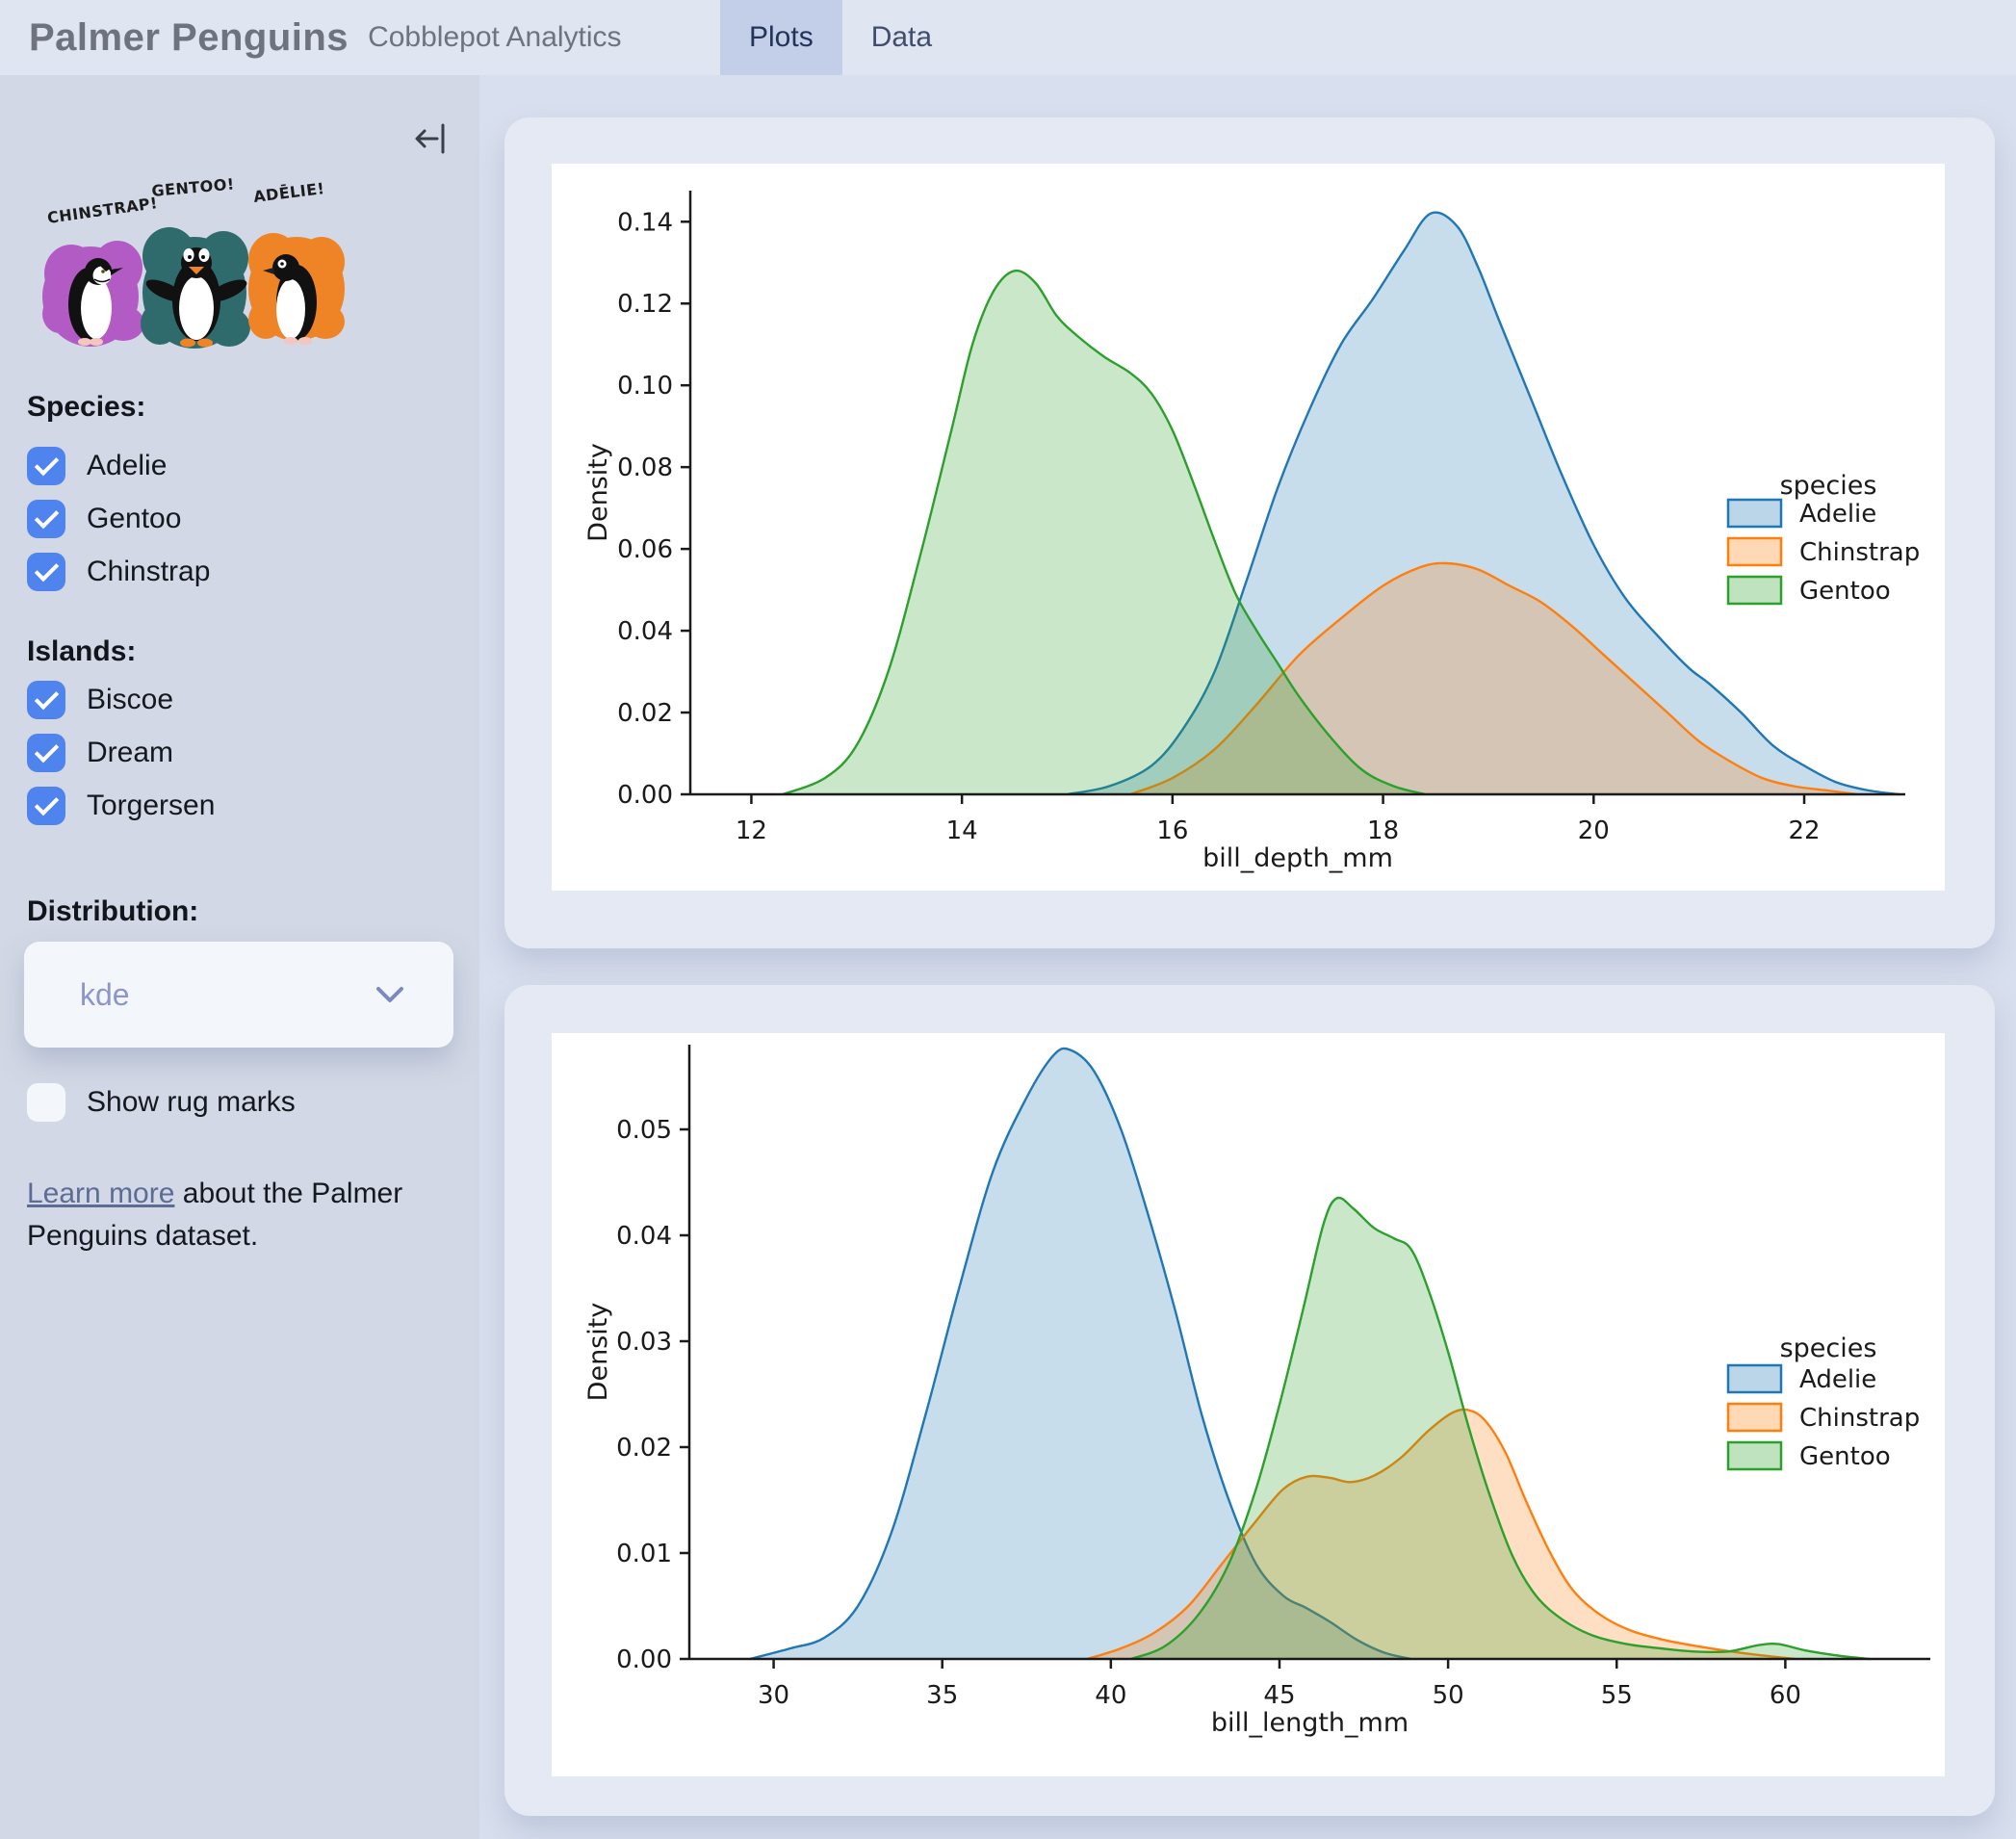 The height and width of the screenshot is (1839, 2016). Describe the element at coordinates (1279, 1695) in the screenshot. I see `x-tick-label: 45` at that location.